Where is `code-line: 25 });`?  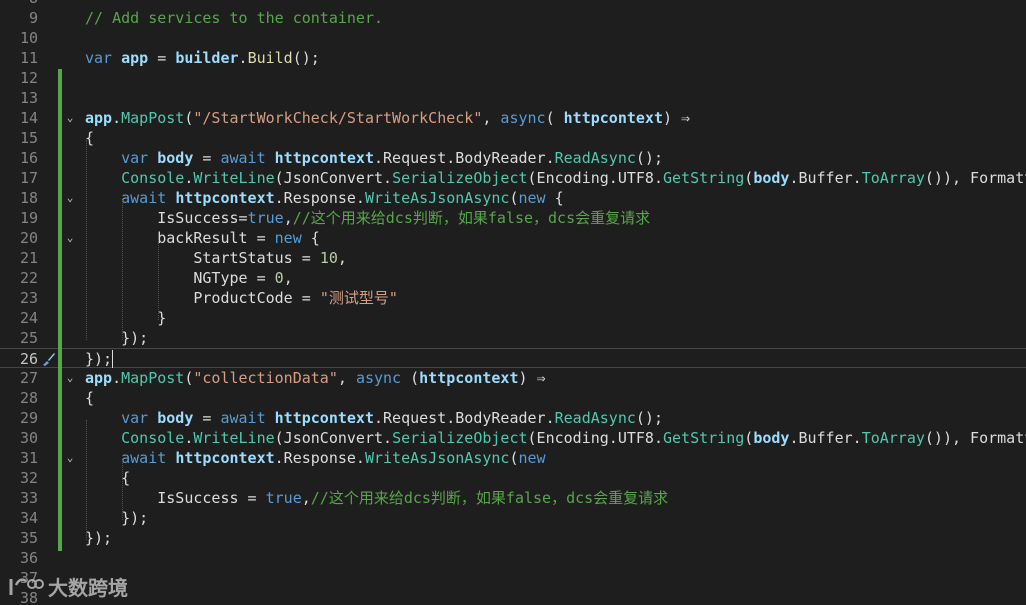
code-line: 25 }); is located at coordinates (513, 338).